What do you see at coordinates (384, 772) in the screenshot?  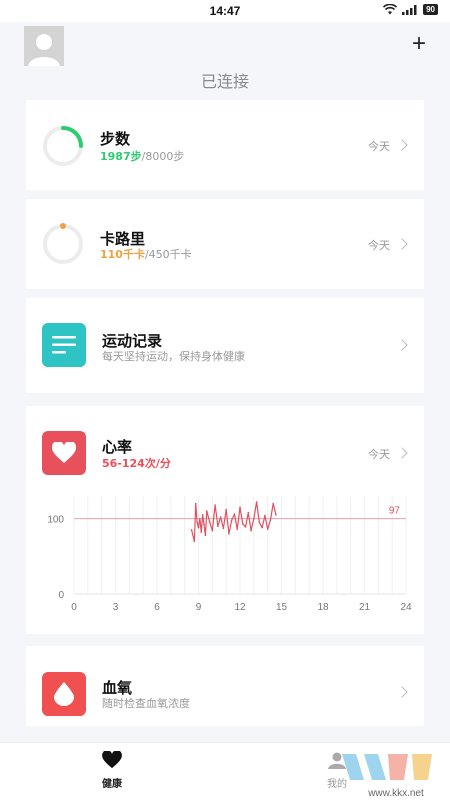 I see `watermark-logo: www.kkx.net` at bounding box center [384, 772].